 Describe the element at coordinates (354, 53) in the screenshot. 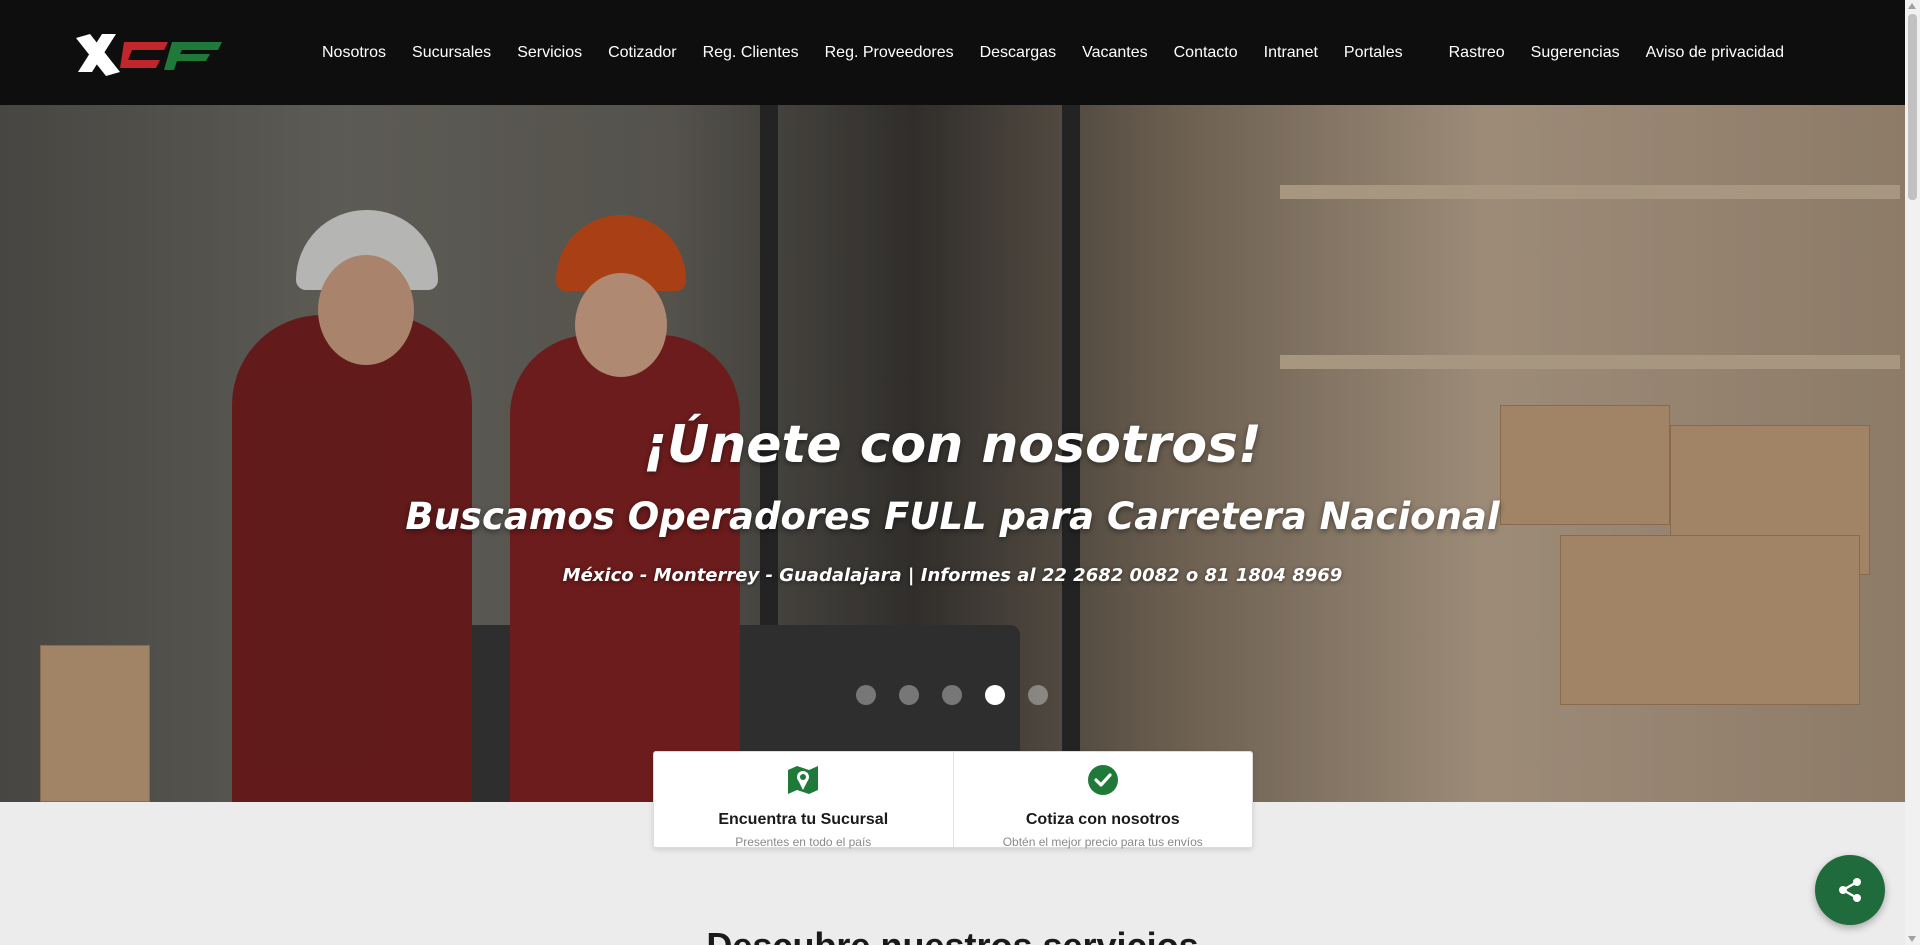

I see `nav-nosotros: Nosotros` at that location.